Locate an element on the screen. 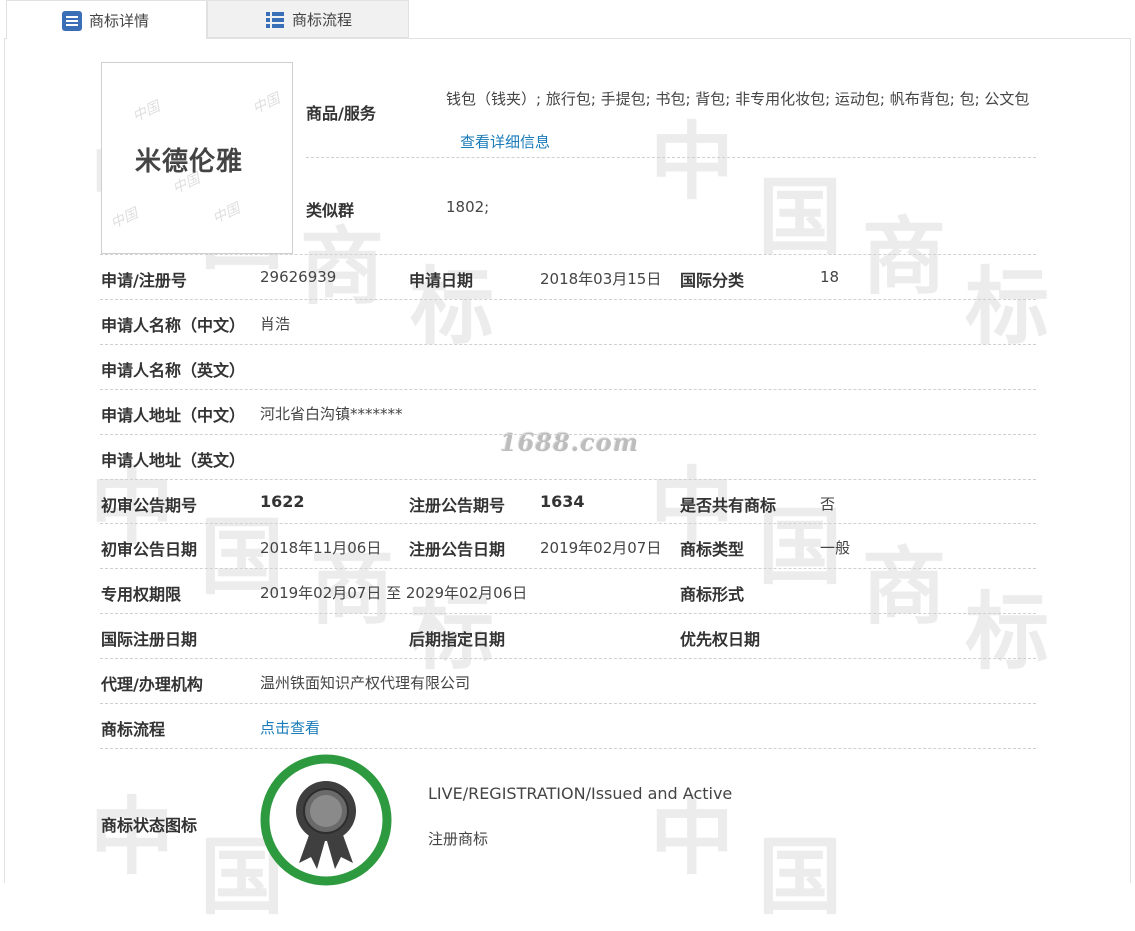 The width and height of the screenshot is (1135, 931). exclusive-value: 2019年02月07日 至 2029年02月06日 is located at coordinates (394, 593).